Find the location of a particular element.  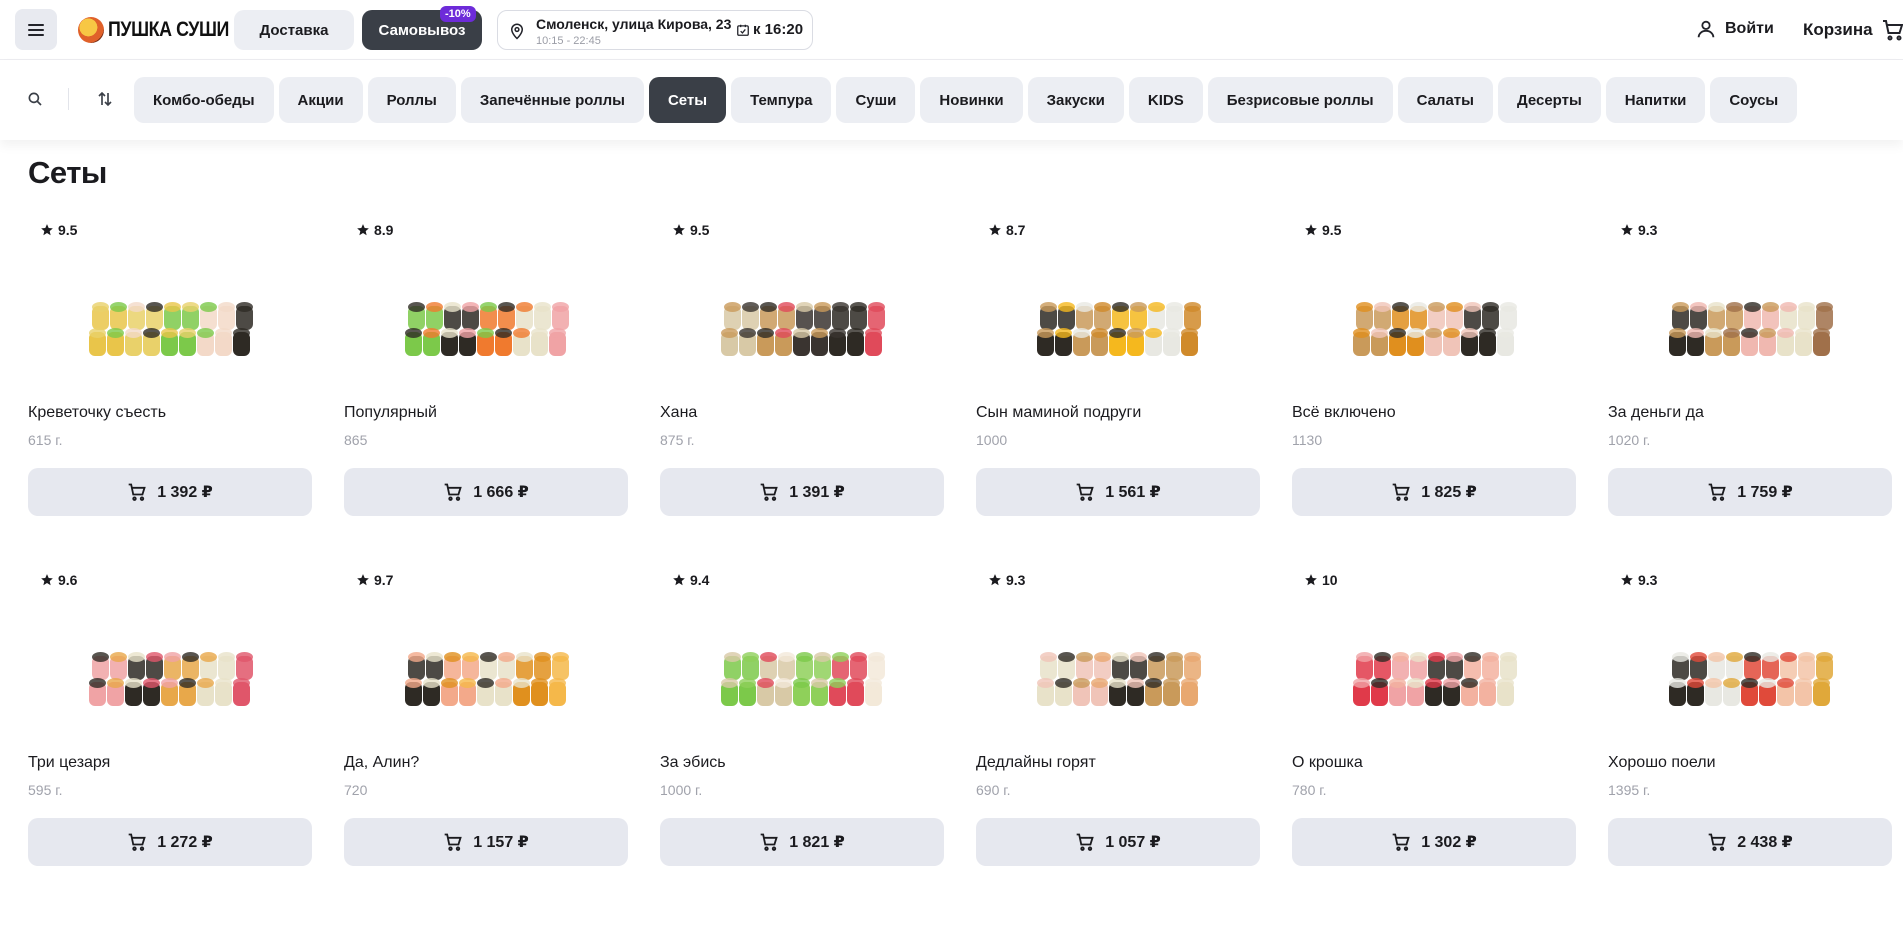

price: 1 392 ₽ is located at coordinates (185, 492).